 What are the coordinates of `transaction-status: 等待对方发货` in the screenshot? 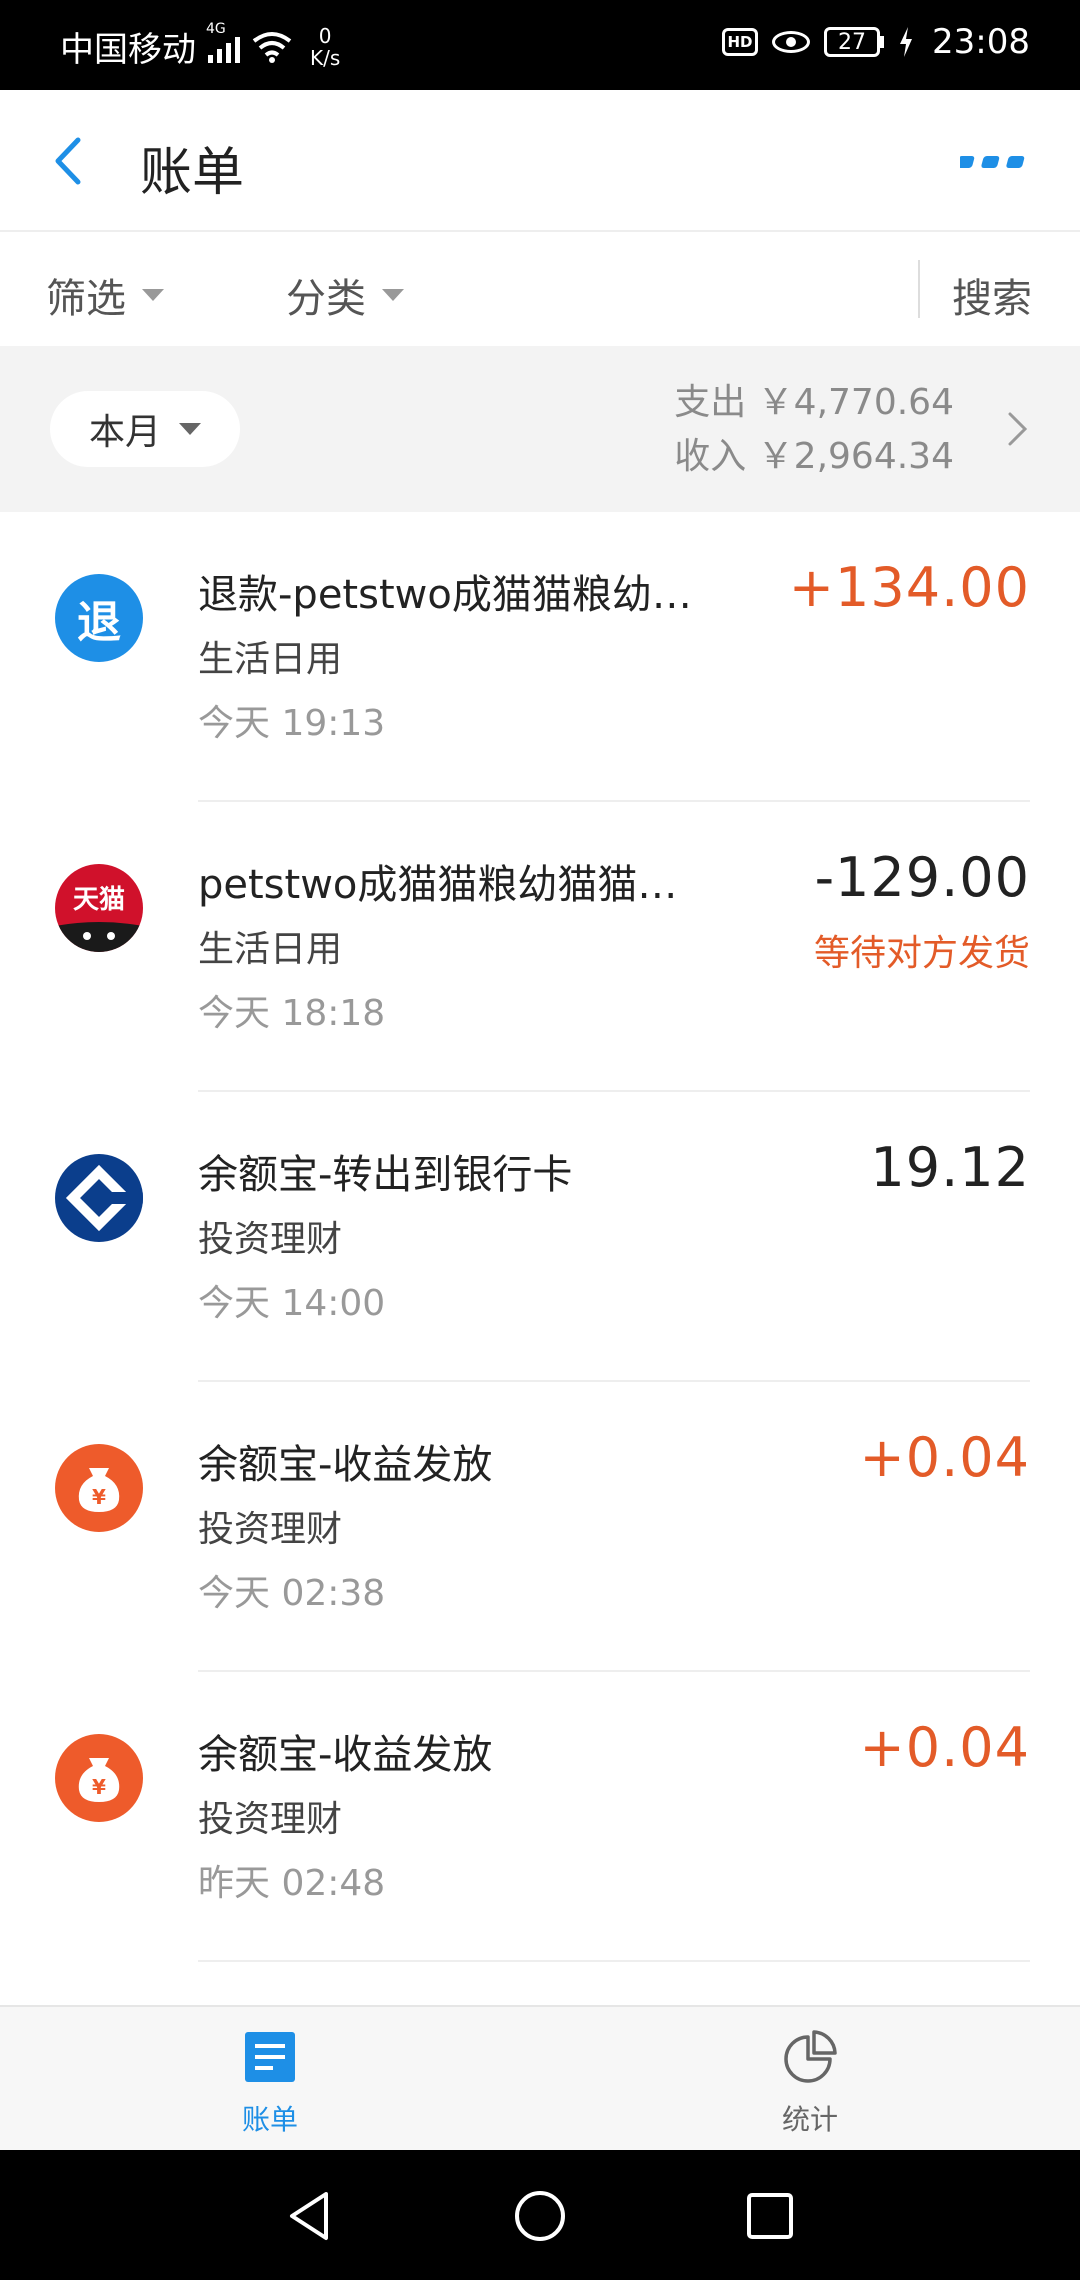 It's located at (921, 953).